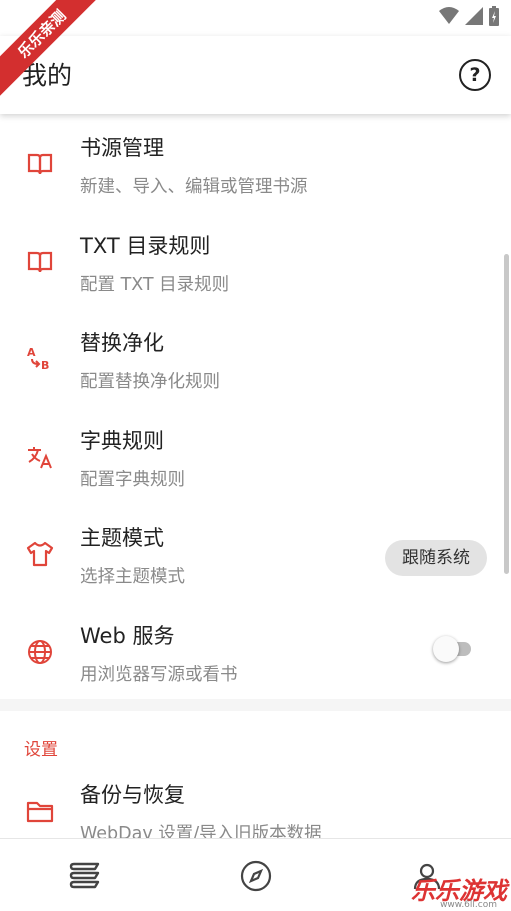  I want to click on row-subtitle: 配置字典规则, so click(132, 479).